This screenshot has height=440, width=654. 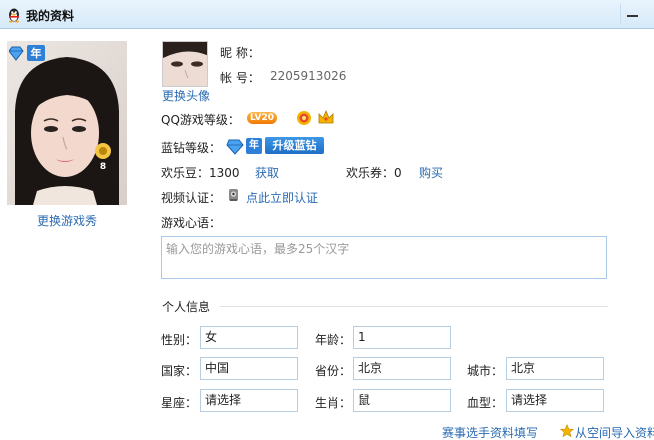 I want to click on qq-penguin-icon, so click(x=14, y=15).